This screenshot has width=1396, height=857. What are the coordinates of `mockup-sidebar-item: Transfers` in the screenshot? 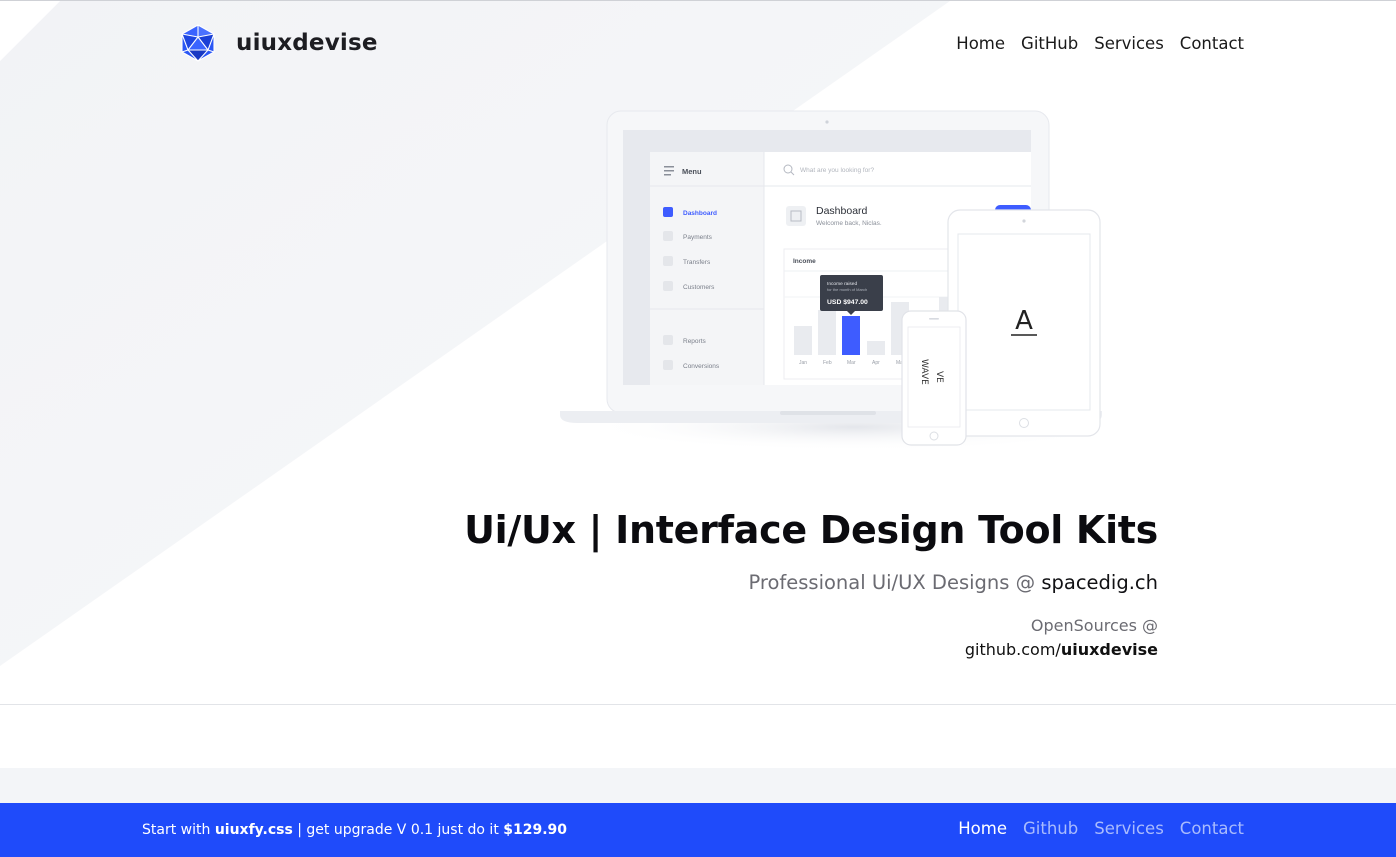 It's located at (697, 262).